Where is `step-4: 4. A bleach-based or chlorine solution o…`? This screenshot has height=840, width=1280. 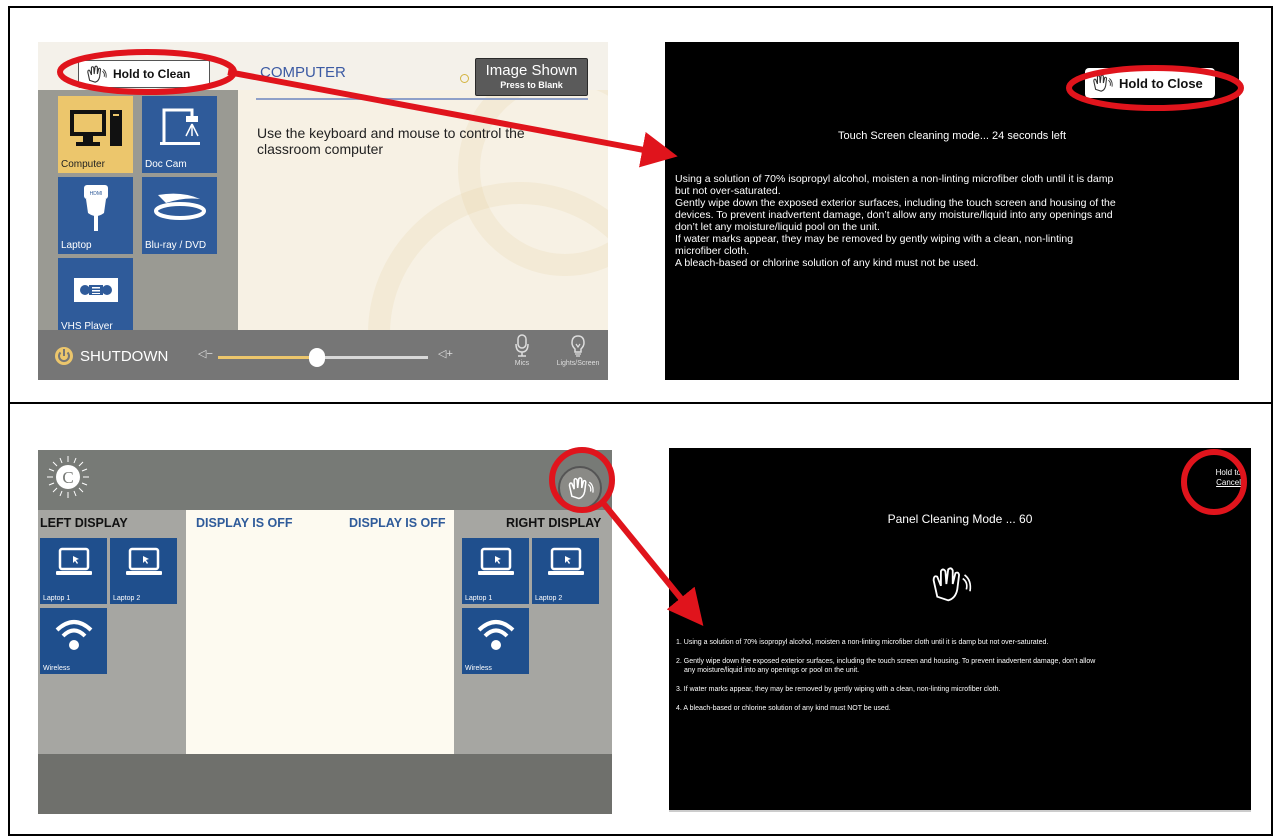 step-4: 4. A bleach-based or chlorine solution o… is located at coordinates (783, 708).